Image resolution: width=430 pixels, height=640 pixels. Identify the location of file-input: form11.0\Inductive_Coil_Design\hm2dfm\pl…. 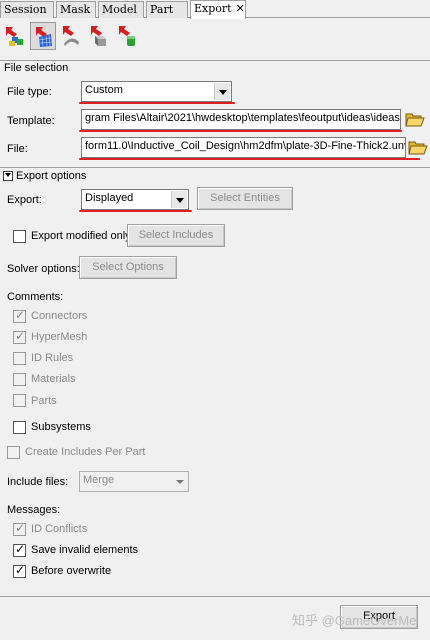
(243, 147).